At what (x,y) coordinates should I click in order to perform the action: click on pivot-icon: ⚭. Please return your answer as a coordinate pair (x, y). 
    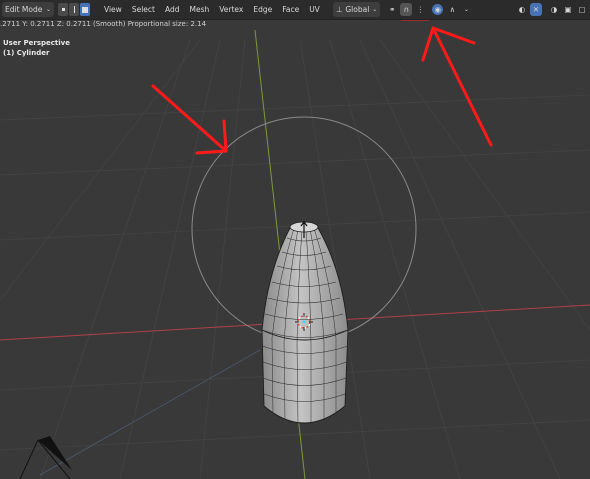
    Looking at the image, I should click on (392, 9).